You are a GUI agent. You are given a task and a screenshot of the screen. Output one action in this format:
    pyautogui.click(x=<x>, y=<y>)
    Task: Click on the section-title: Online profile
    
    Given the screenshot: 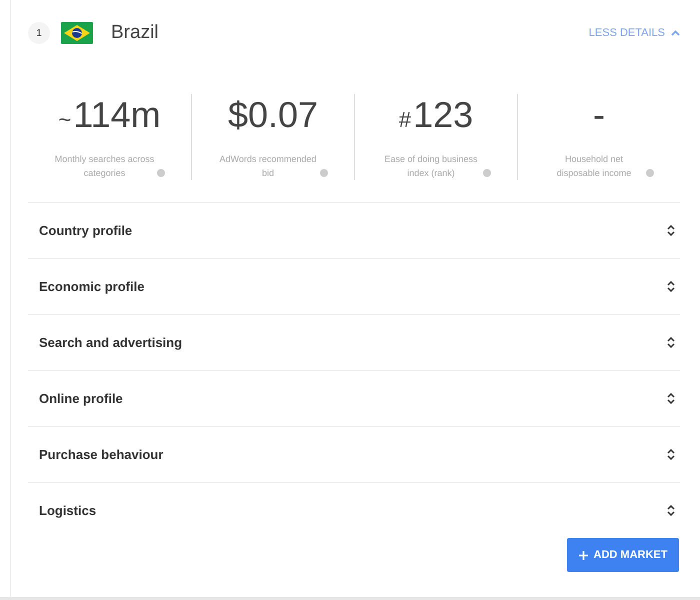 What is the action you would take?
    pyautogui.click(x=81, y=398)
    